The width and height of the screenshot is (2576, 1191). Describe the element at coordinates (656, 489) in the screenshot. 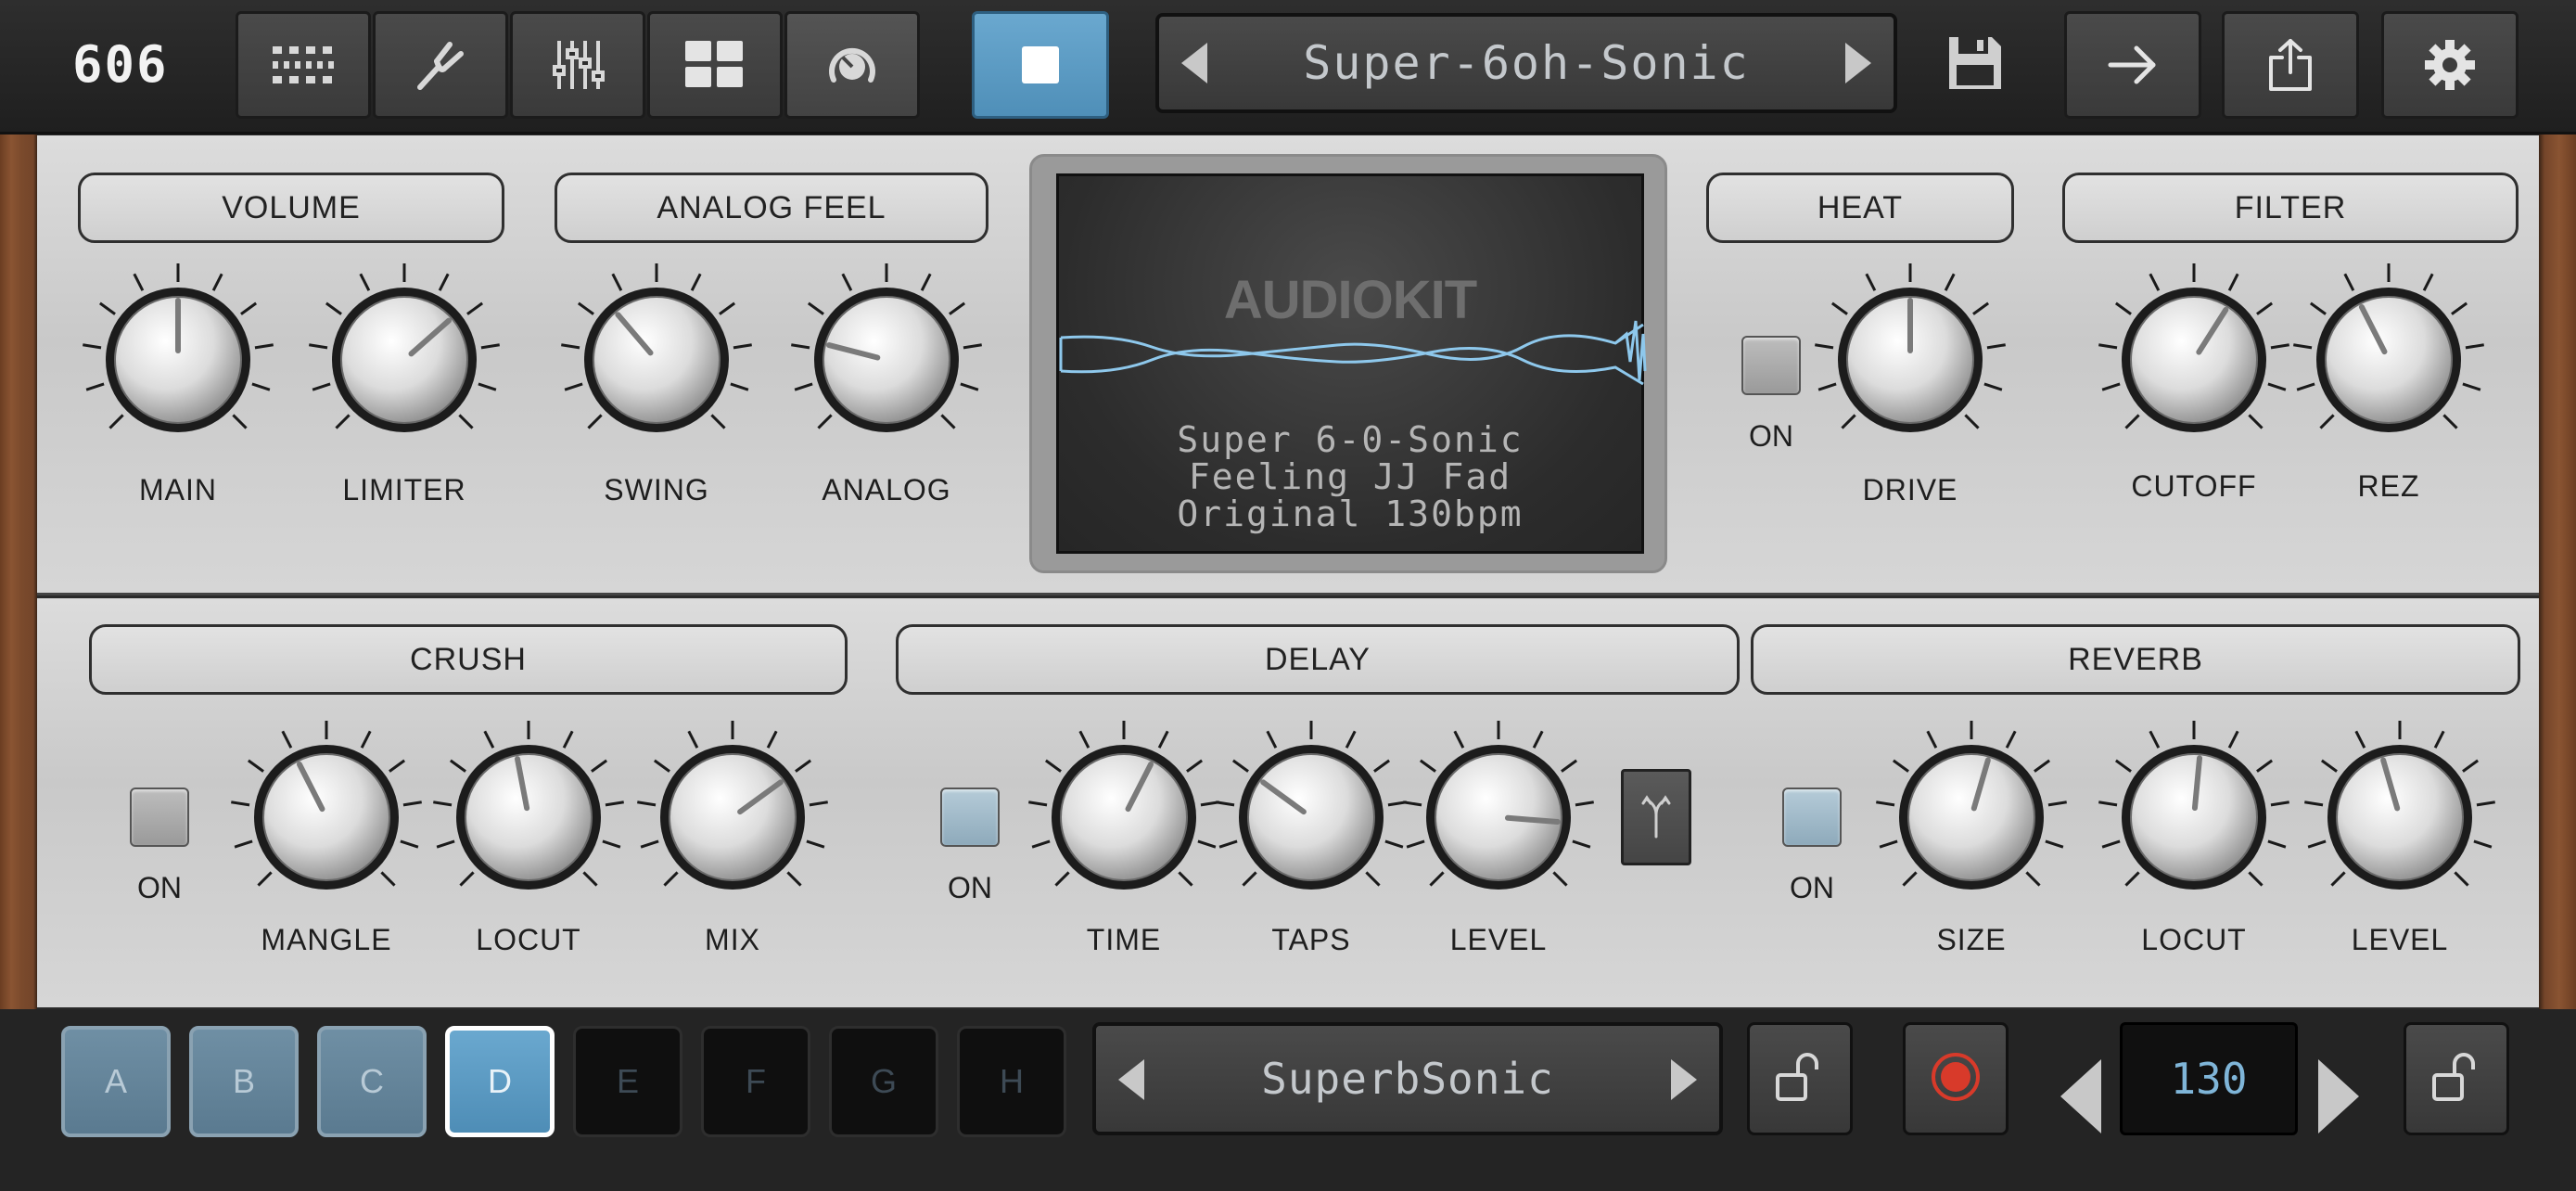

I see `swing-knob-label: SWING` at that location.